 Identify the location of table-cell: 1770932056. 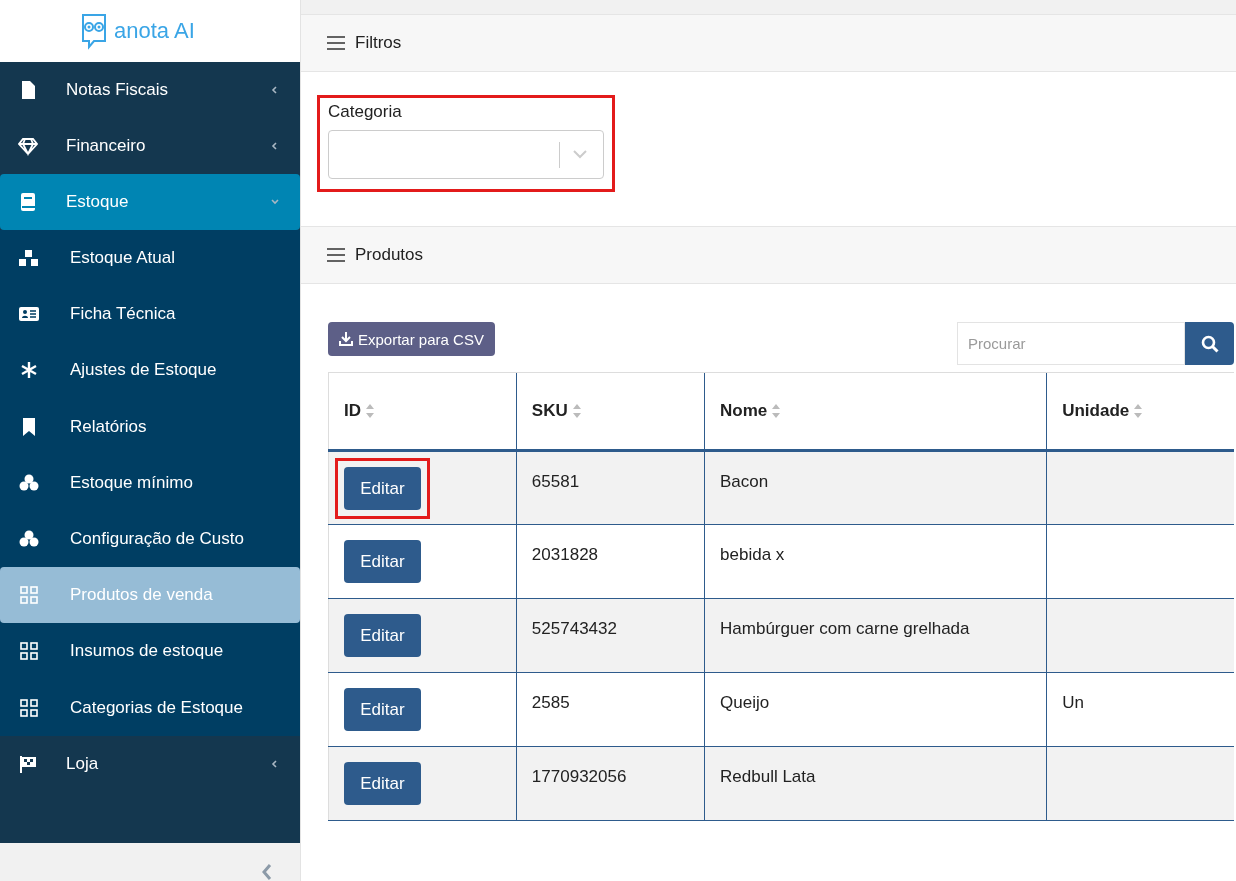
(579, 776).